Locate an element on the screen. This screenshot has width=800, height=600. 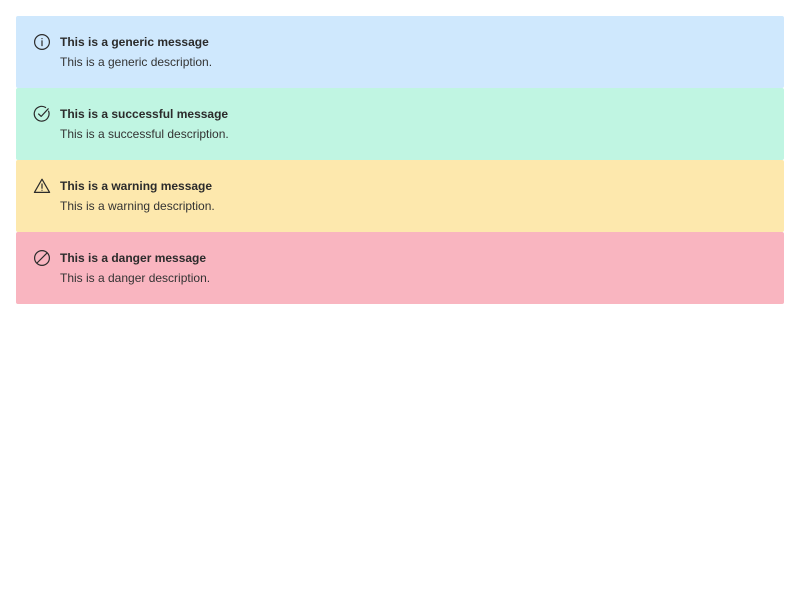
info-icon is located at coordinates (42, 42).